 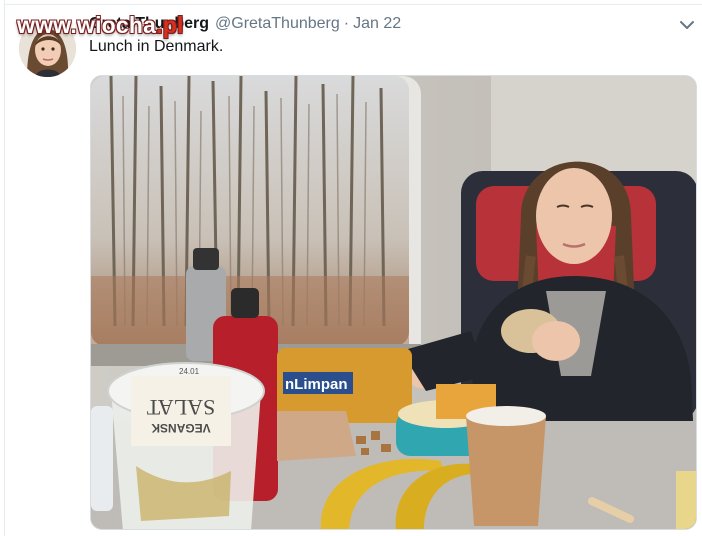 I want to click on salad-date-label: 24.01, so click(x=189, y=371).